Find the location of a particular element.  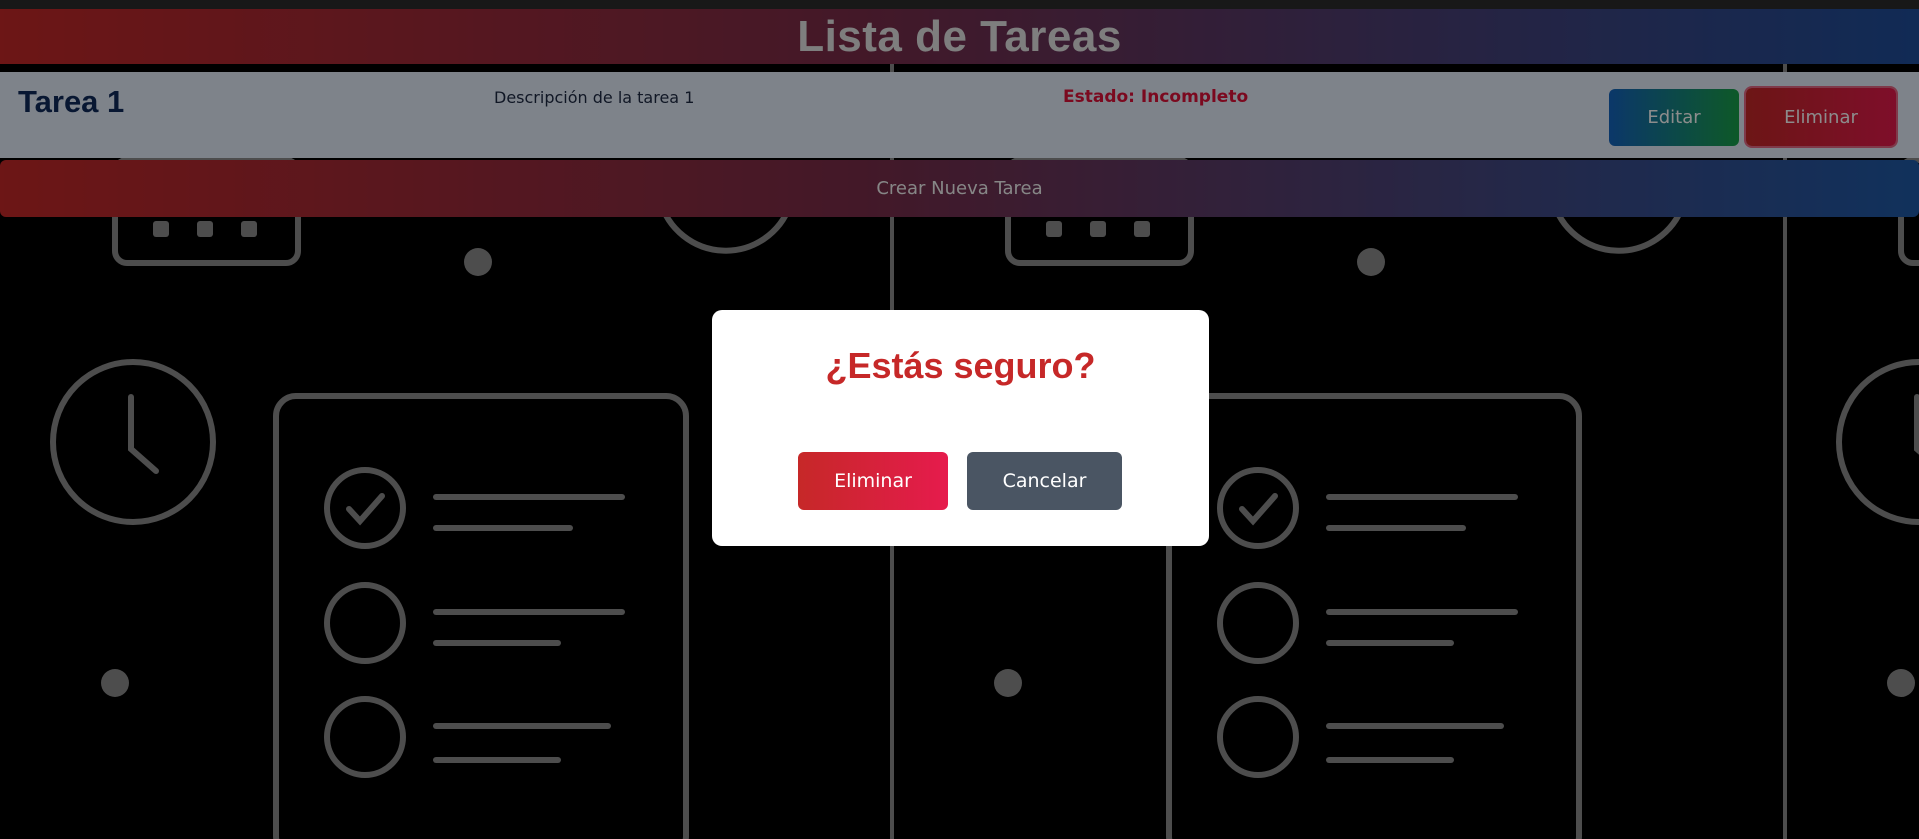

dialog-title: ¿Estás seguro? is located at coordinates (960, 365).